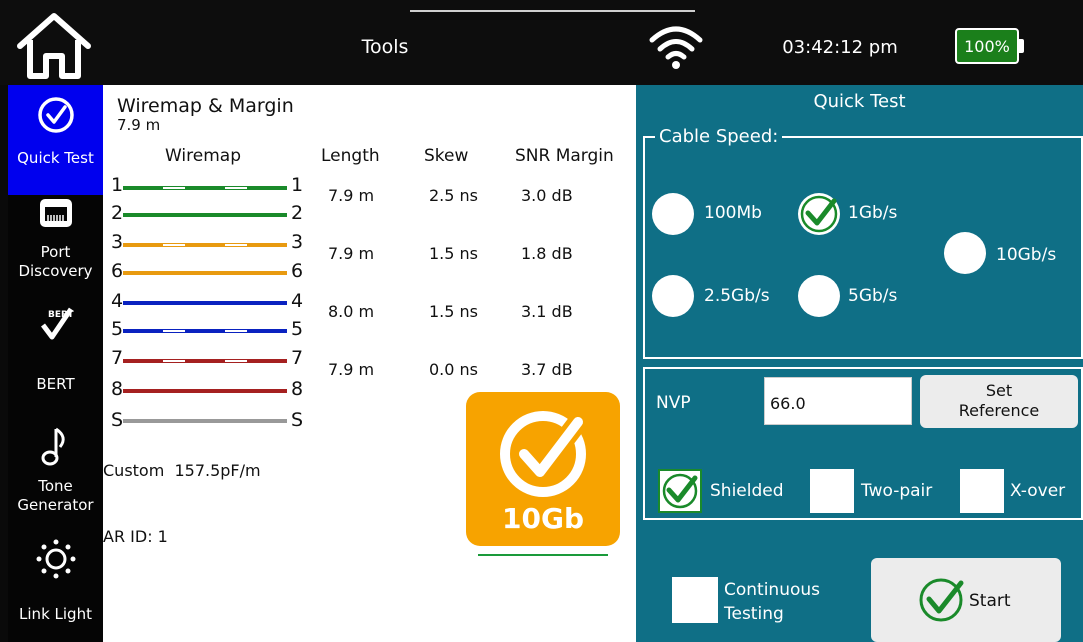 The height and width of the screenshot is (642, 1083). Describe the element at coordinates (350, 156) in the screenshot. I see `column-header-length: Length` at that location.